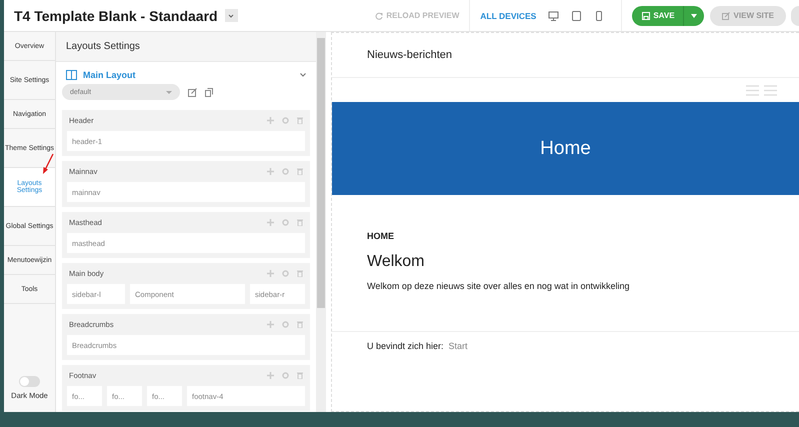  I want to click on breadcrumb-label: U bevindt zich hier:, so click(405, 346).